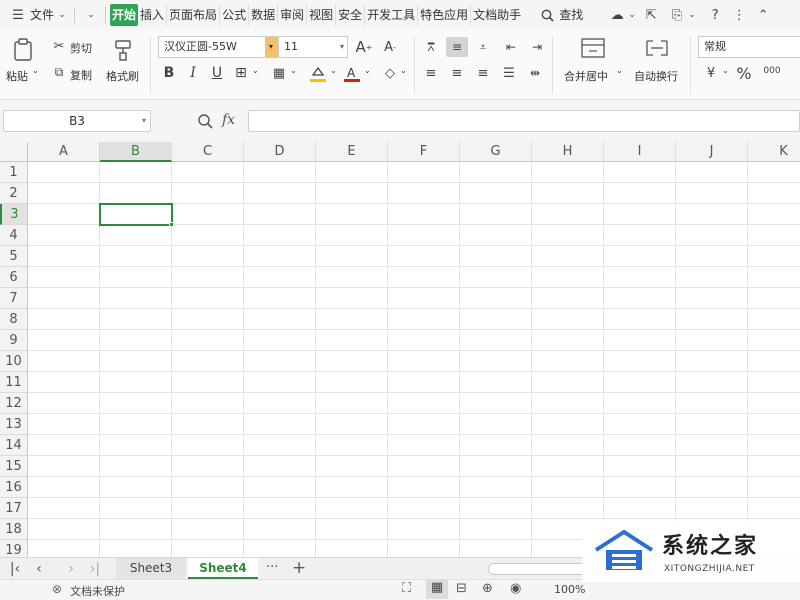 Image resolution: width=800 pixels, height=600 pixels. What do you see at coordinates (271, 47) in the screenshot?
I see `dropdown-arrow-icon: ▾` at bounding box center [271, 47].